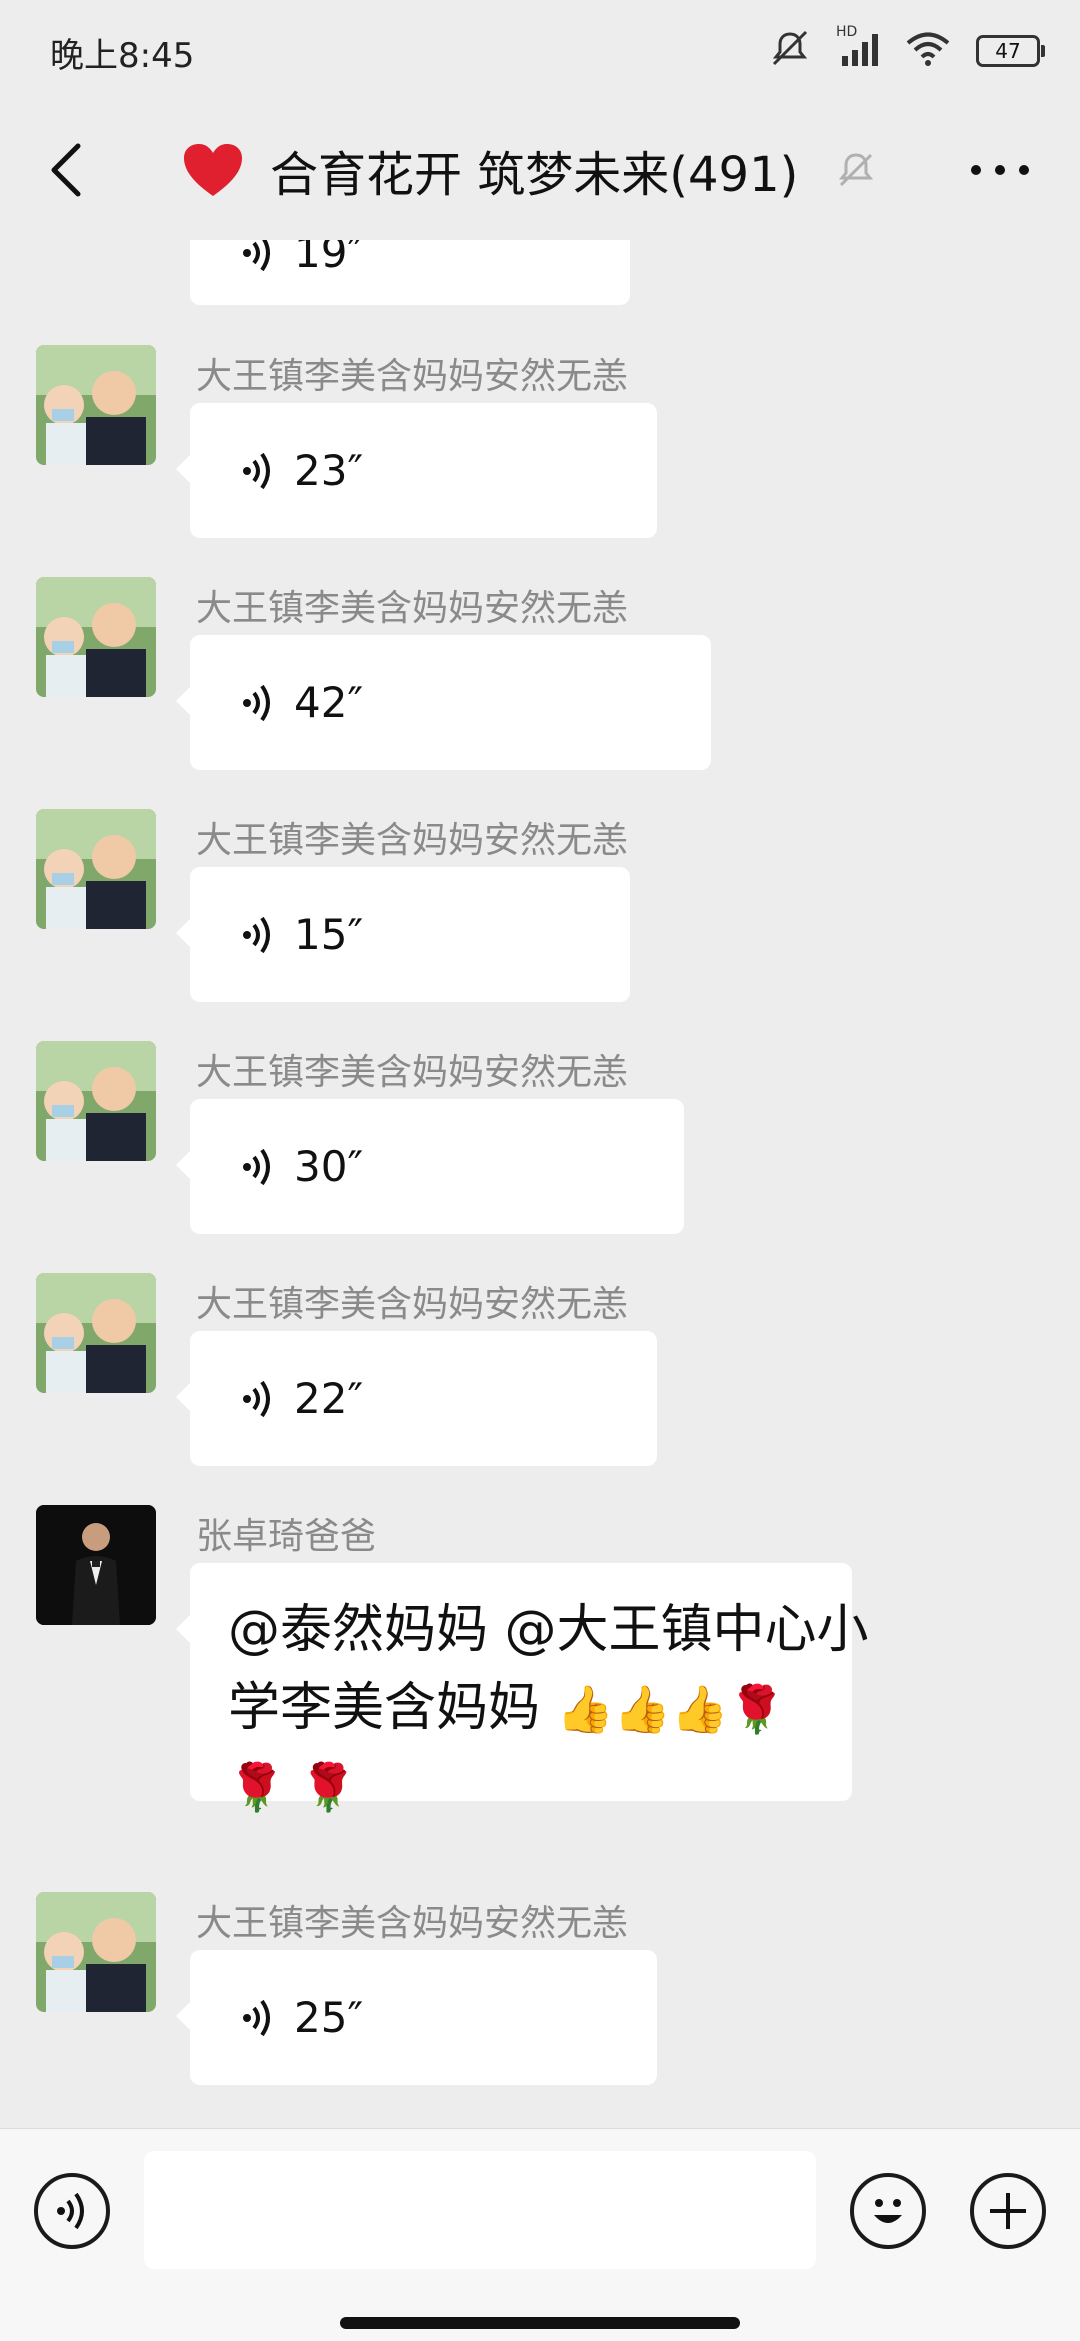  I want to click on back-button, so click(66, 170).